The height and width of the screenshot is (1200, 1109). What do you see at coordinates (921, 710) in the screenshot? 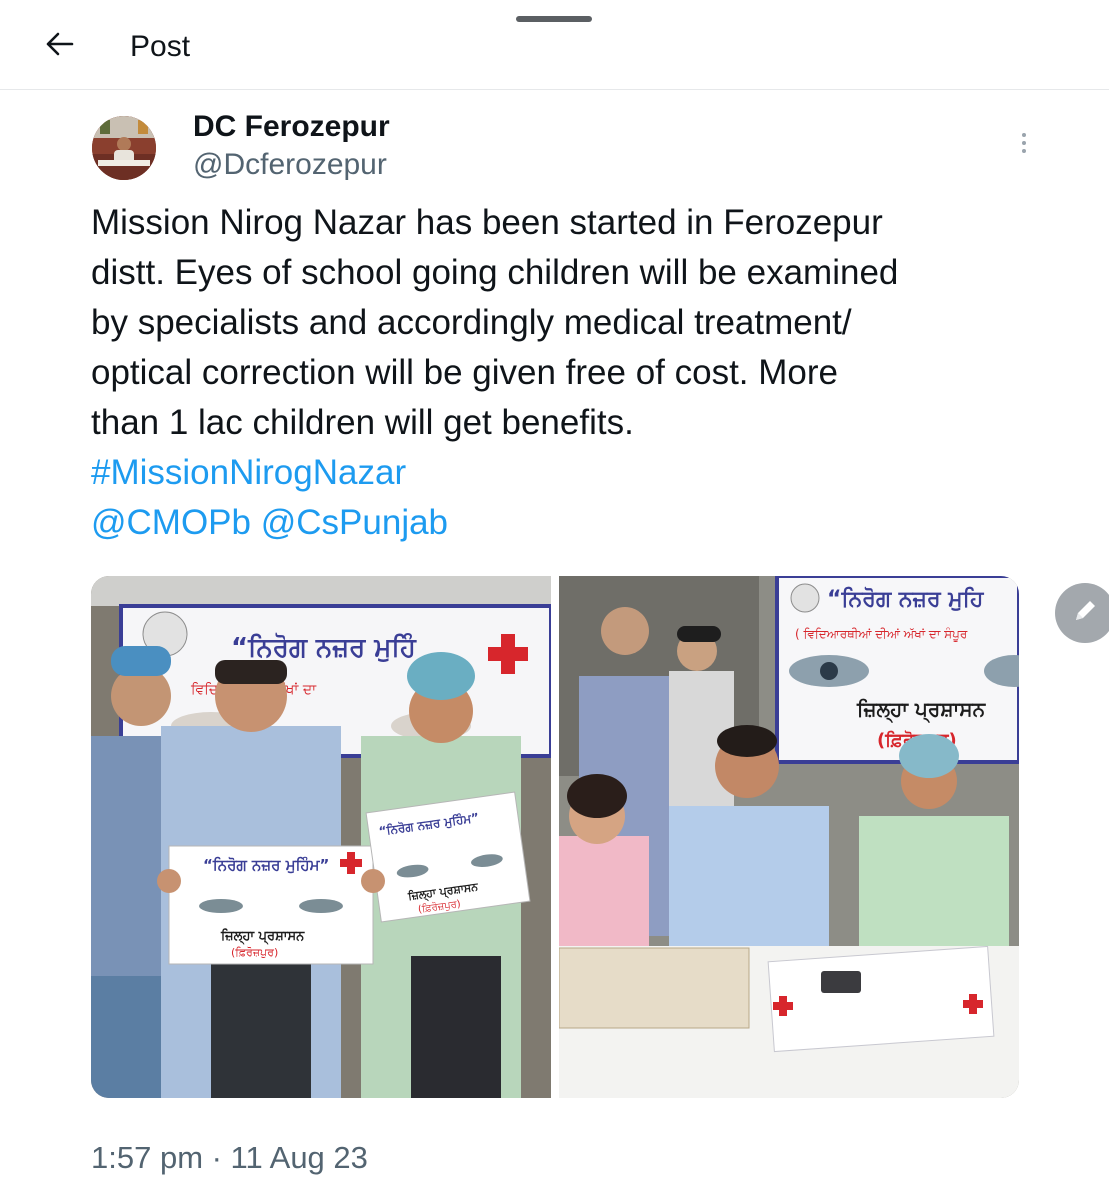
I see `banner-org: ਜ਼ਿਲ੍ਹਾ ਪ੍ਰਸ਼ਾਸਨ` at bounding box center [921, 710].